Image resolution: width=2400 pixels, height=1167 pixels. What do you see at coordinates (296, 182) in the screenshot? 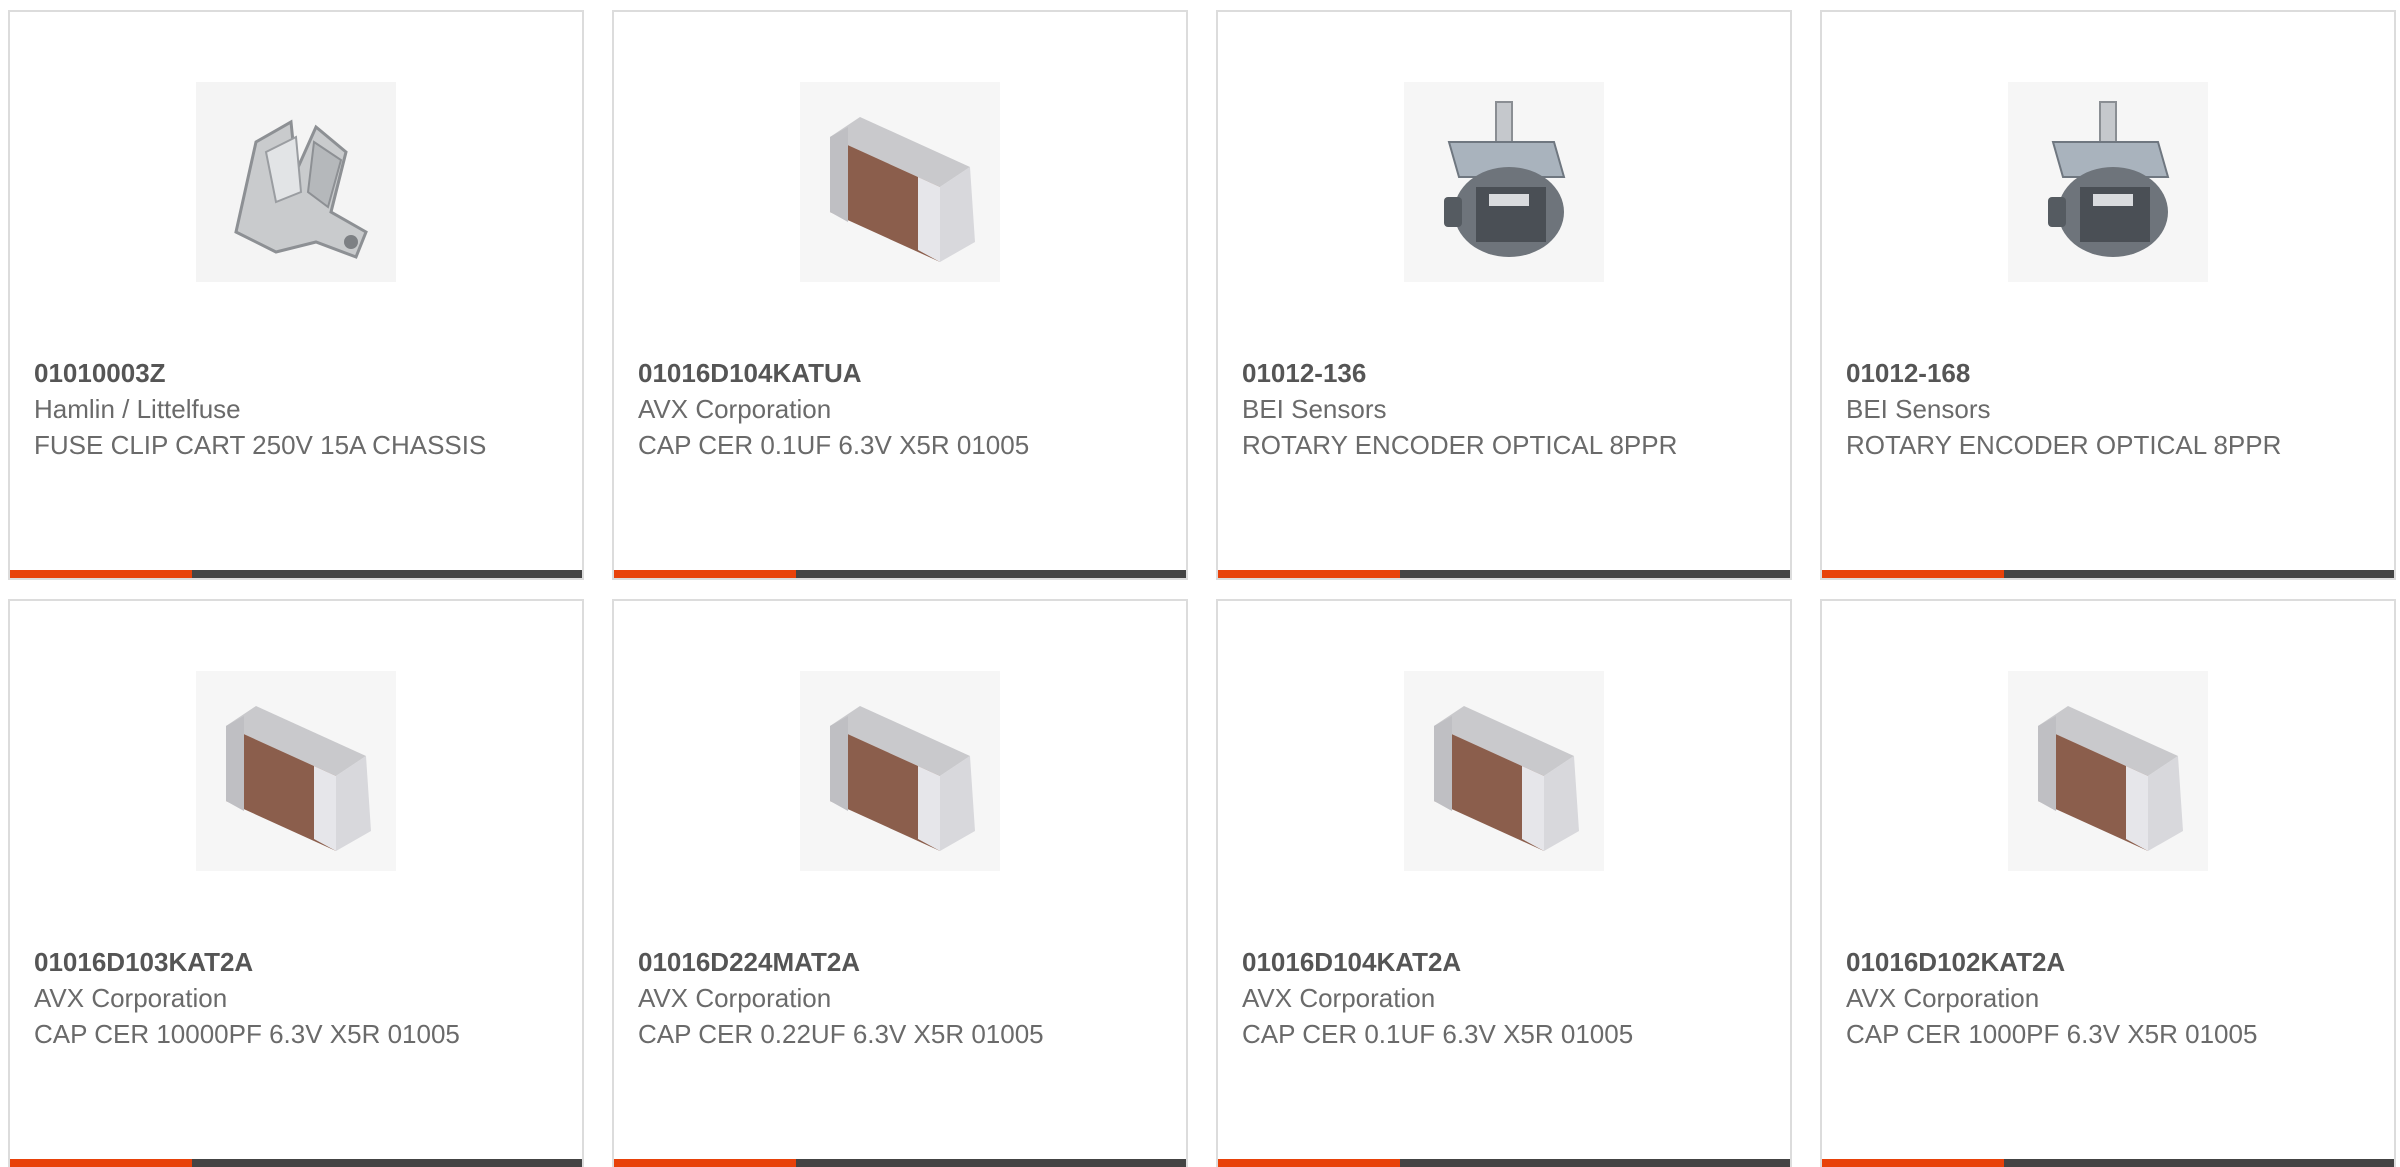
I see `fuse-clip-image` at bounding box center [296, 182].